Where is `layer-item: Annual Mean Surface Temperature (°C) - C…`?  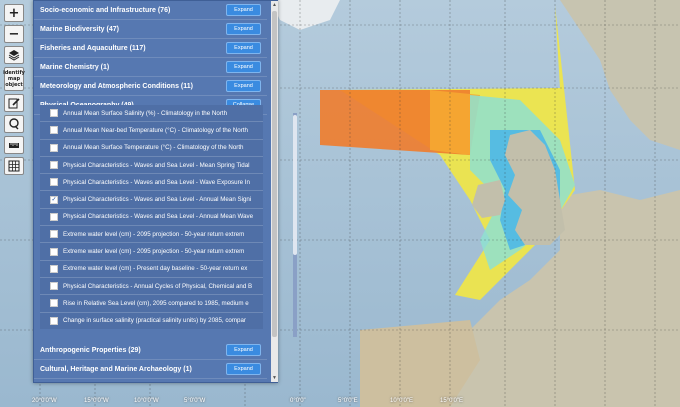
layer-item: Annual Mean Surface Temperature (°C) - C… is located at coordinates (151, 148).